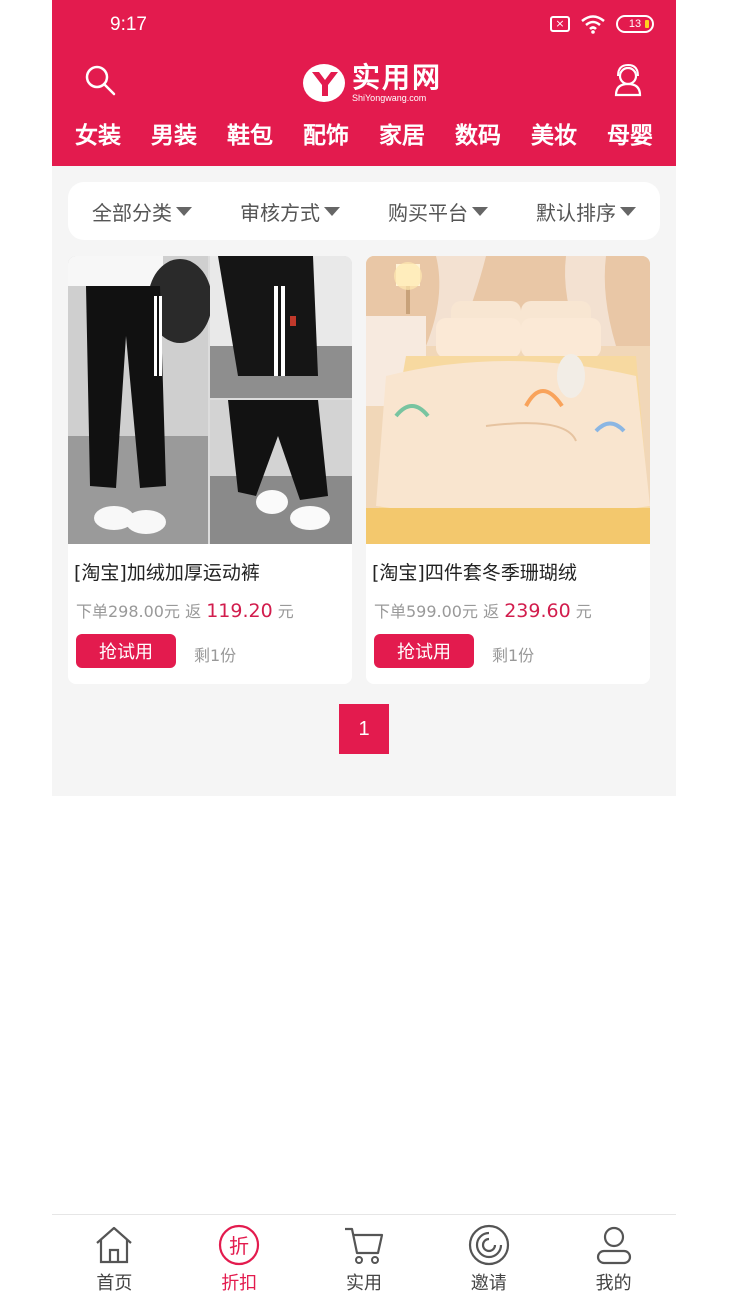 The height and width of the screenshot is (1296, 729). I want to click on filter-label: 默认排序, so click(576, 212).